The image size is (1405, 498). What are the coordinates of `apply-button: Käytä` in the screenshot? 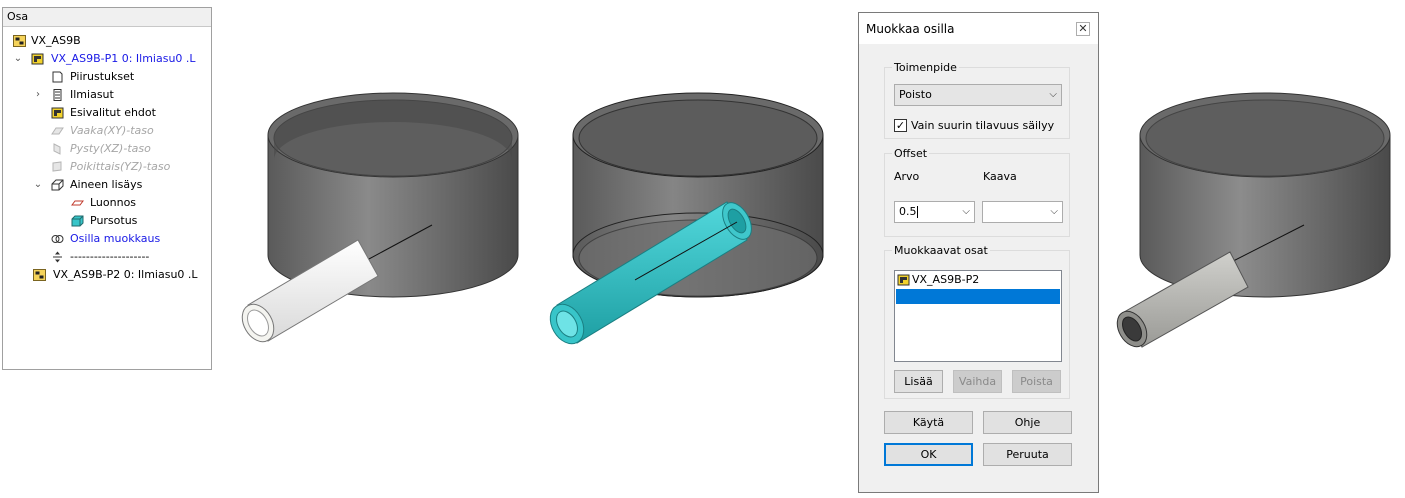 It's located at (928, 422).